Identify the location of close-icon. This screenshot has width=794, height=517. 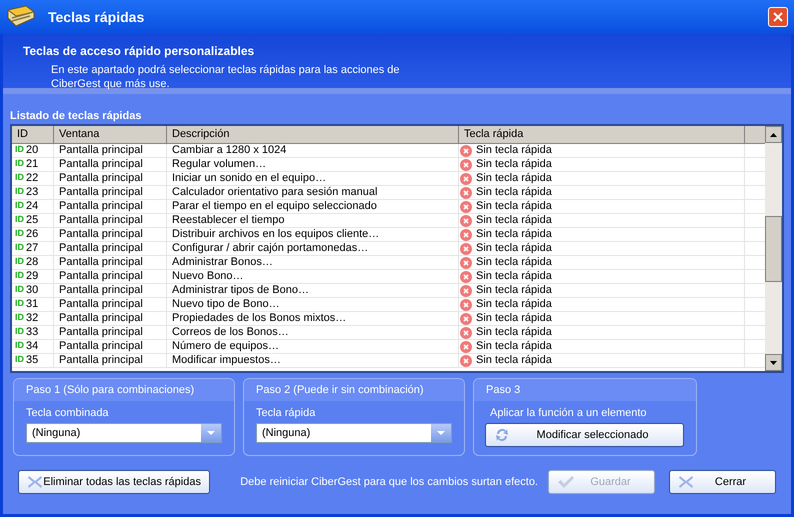
(778, 17).